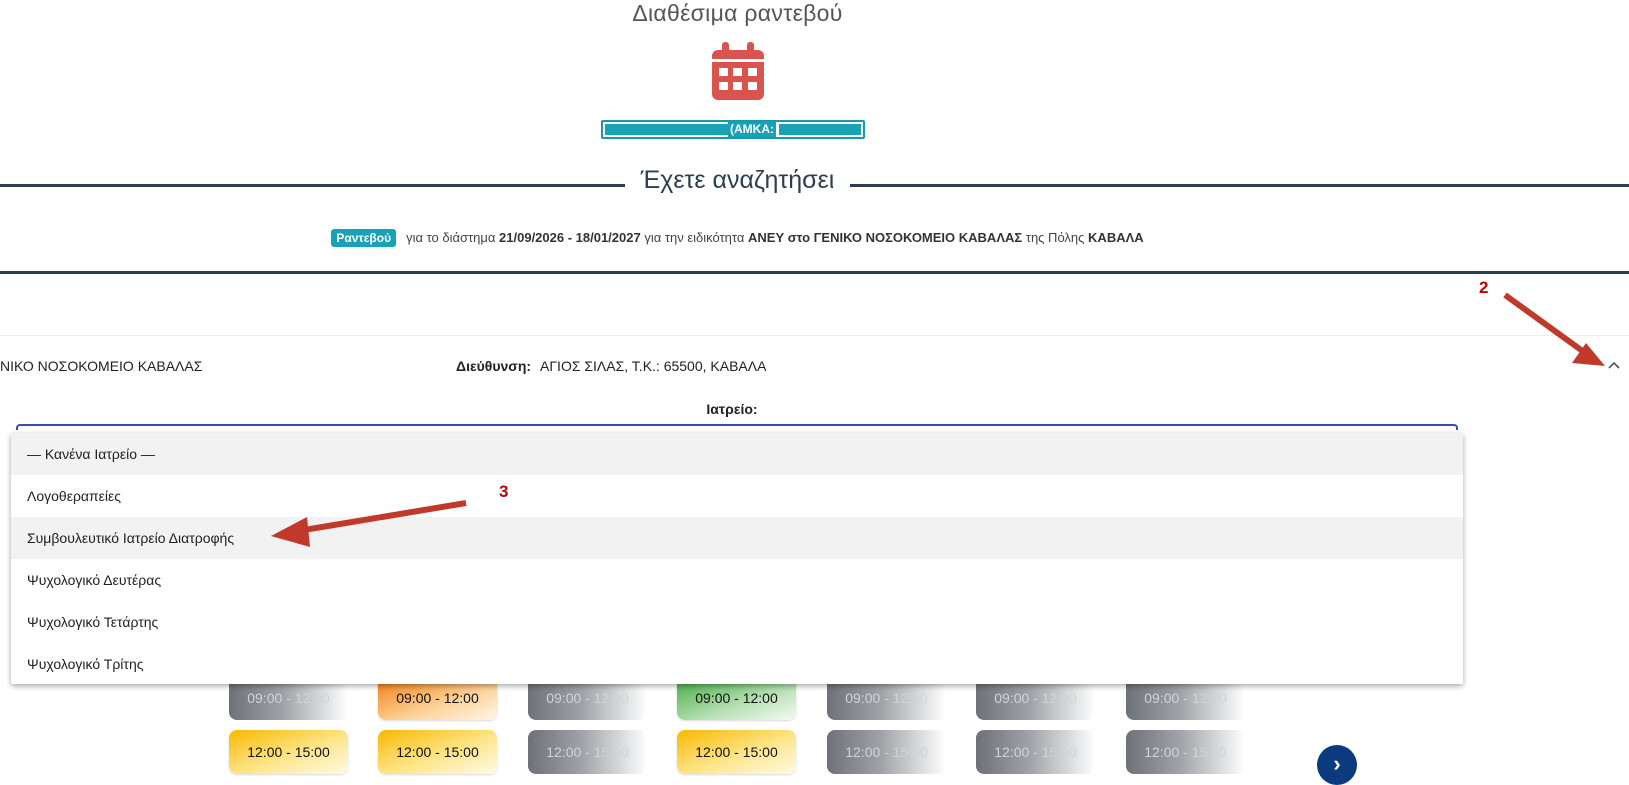 The width and height of the screenshot is (1629, 785). What do you see at coordinates (814, 272) in the screenshot?
I see `section-divider` at bounding box center [814, 272].